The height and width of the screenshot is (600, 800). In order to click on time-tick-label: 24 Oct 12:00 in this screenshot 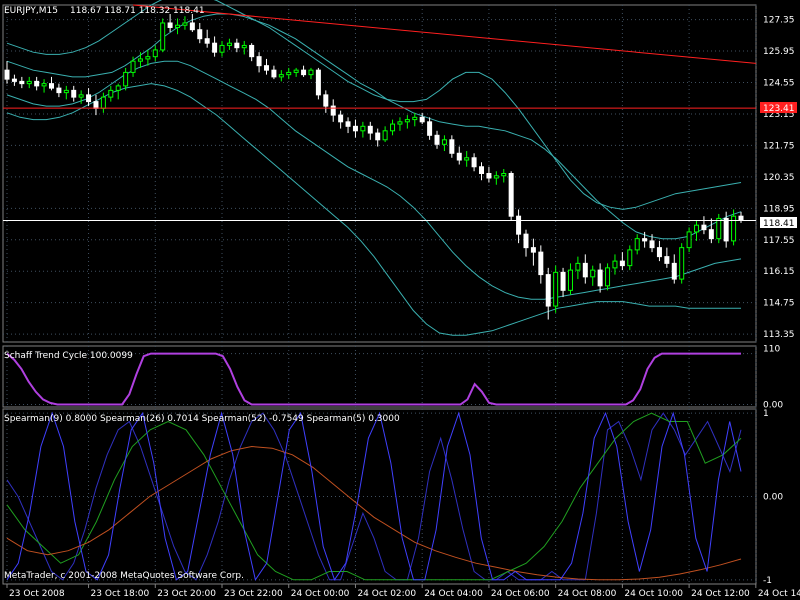, I will do `click(720, 594)`.